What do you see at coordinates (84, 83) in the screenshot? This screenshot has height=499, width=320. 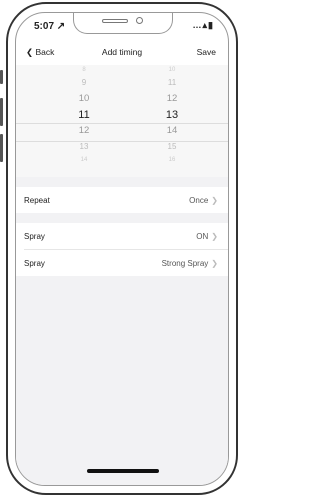 I see `picker-option: 9` at bounding box center [84, 83].